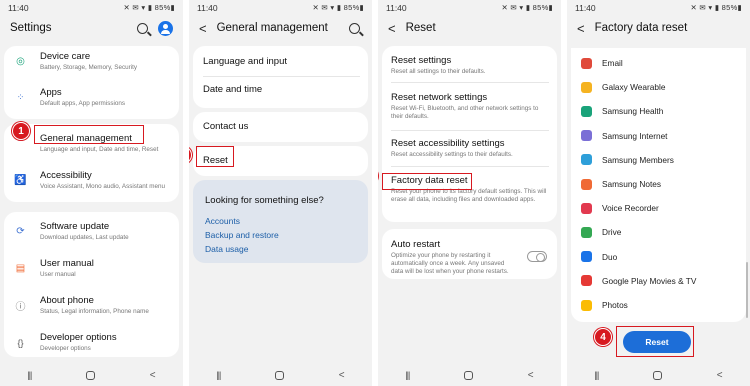 Image resolution: width=750 pixels, height=386 pixels. What do you see at coordinates (285, 89) in the screenshot?
I see `menu-item-date-time: Date and time` at bounding box center [285, 89].